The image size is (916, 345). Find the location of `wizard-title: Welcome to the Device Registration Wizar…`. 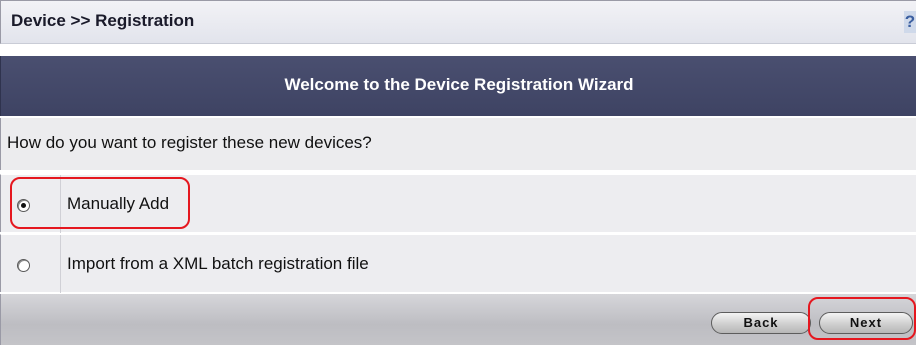

wizard-title: Welcome to the Device Registration Wizar… is located at coordinates (459, 84).